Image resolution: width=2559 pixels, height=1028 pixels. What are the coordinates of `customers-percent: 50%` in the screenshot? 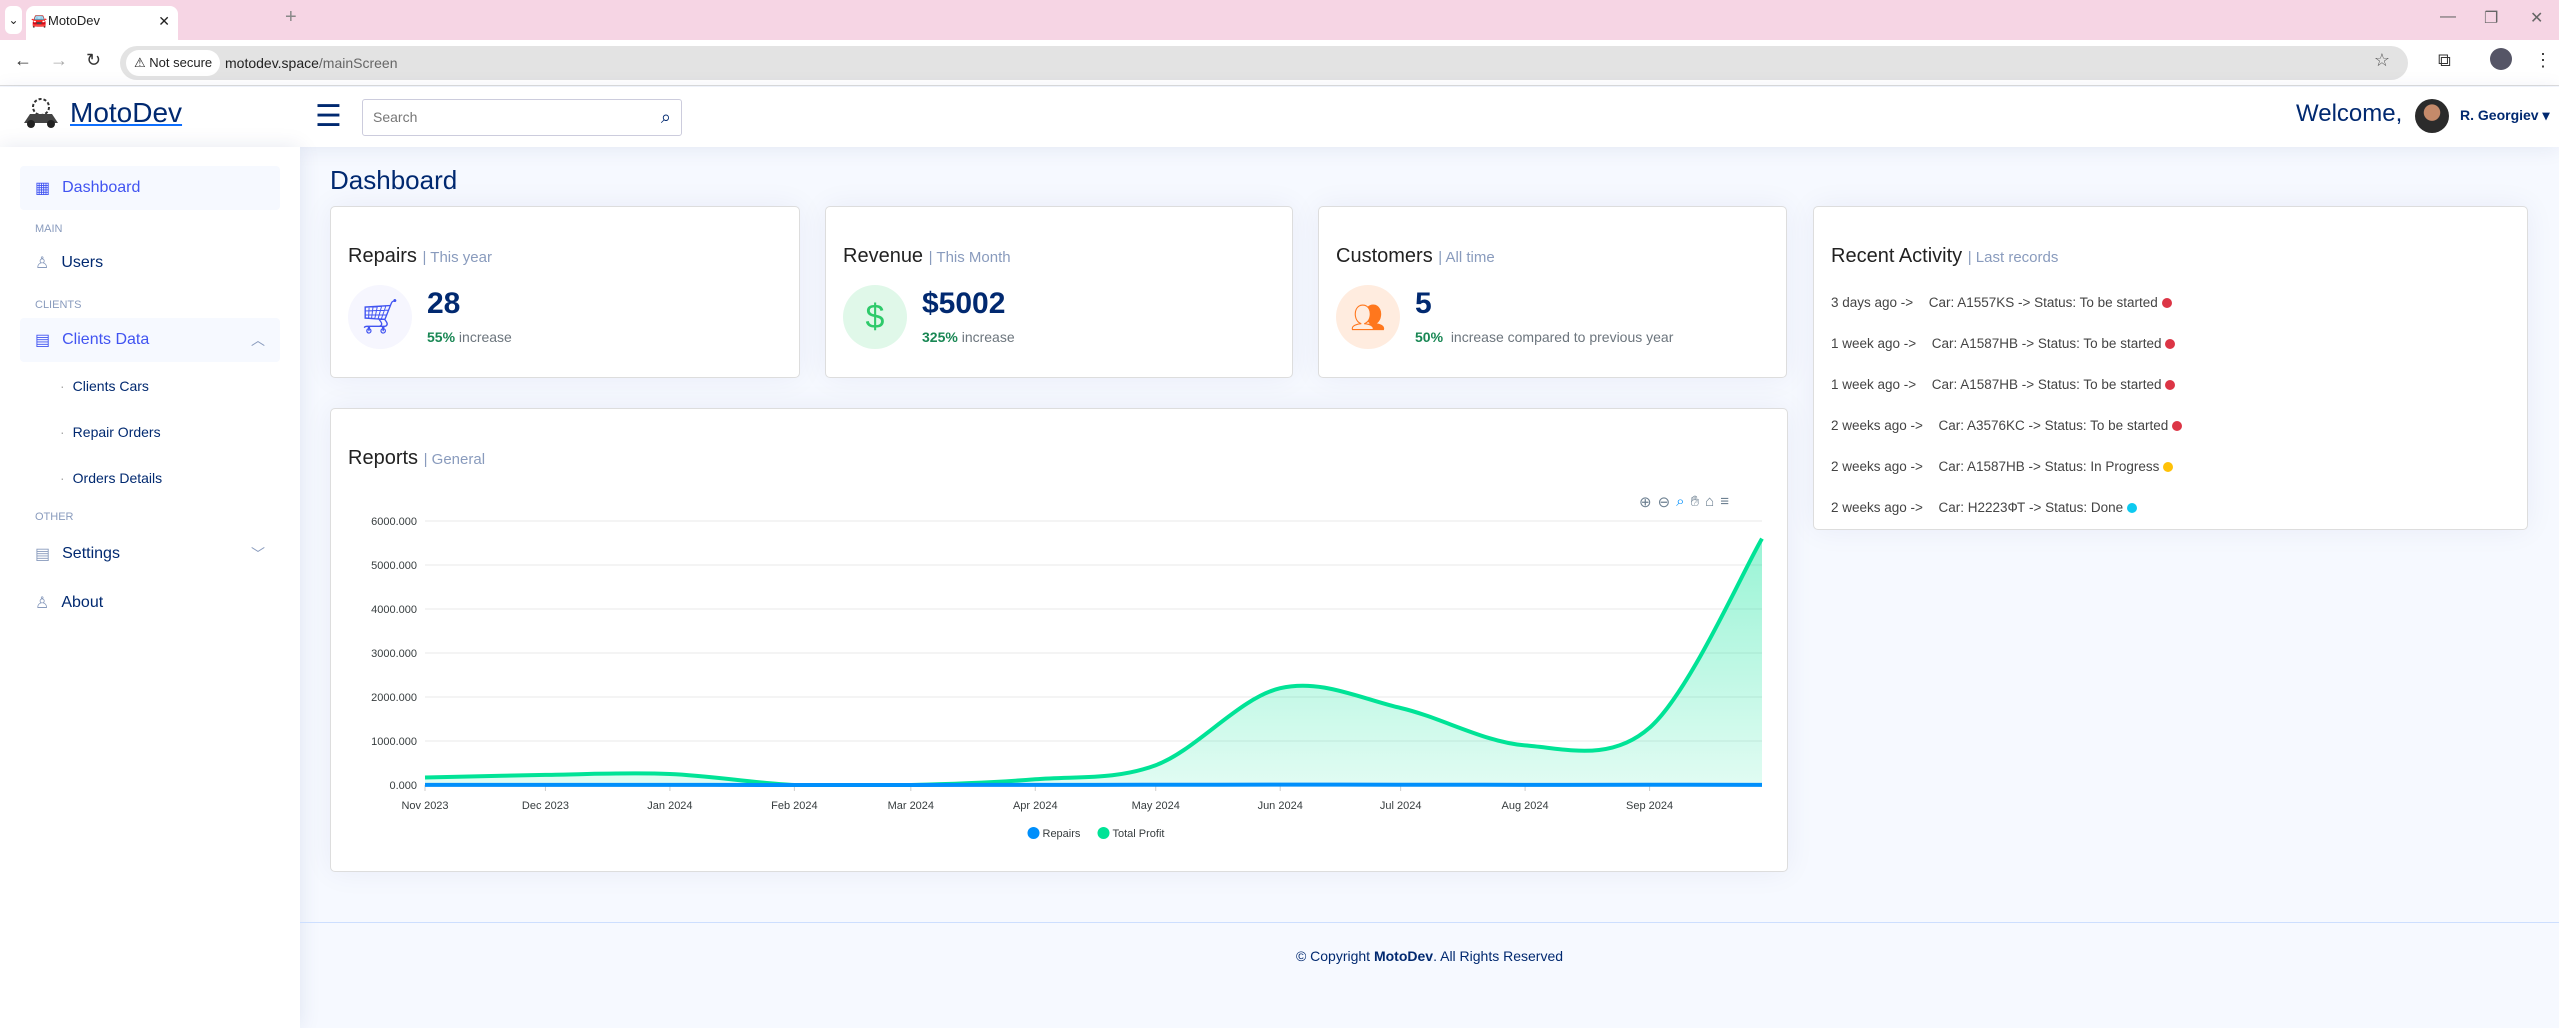 It's located at (1429, 337).